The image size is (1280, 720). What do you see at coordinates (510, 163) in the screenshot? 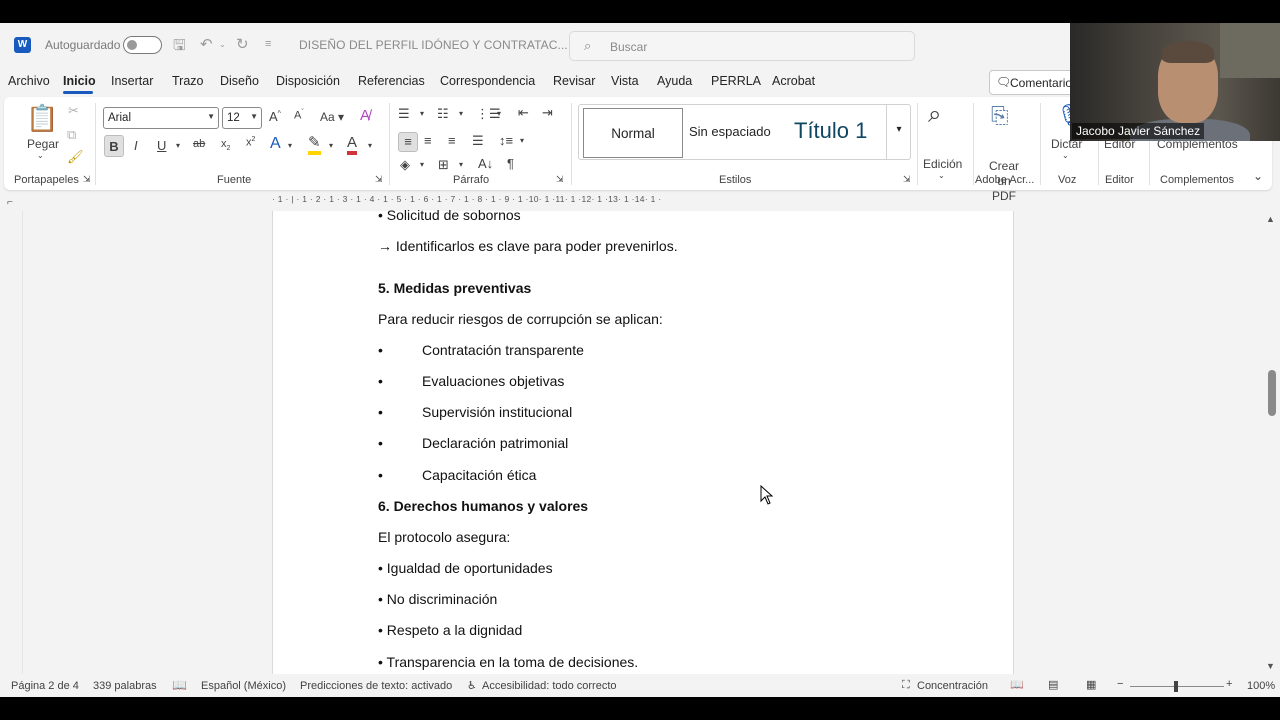
I see `show-marks-icon: ¶` at bounding box center [510, 163].